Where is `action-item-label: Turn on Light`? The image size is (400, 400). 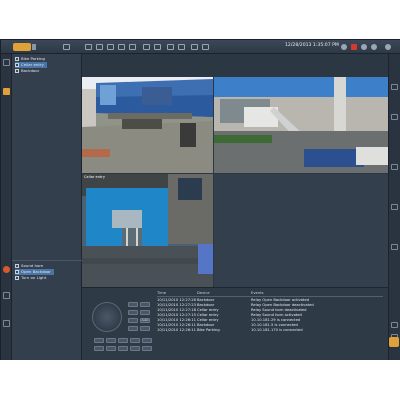 action-item-label: Turn on Light is located at coordinates (34, 277).